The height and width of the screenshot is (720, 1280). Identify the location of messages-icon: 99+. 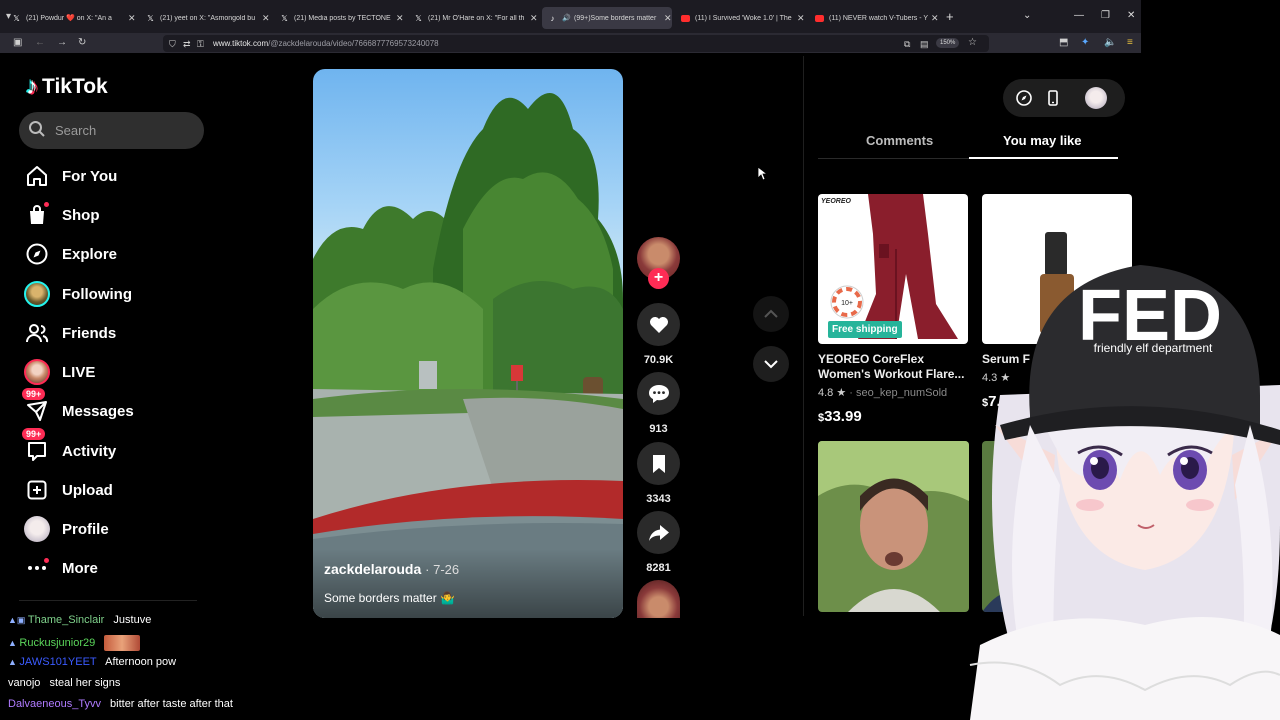
(36, 406).